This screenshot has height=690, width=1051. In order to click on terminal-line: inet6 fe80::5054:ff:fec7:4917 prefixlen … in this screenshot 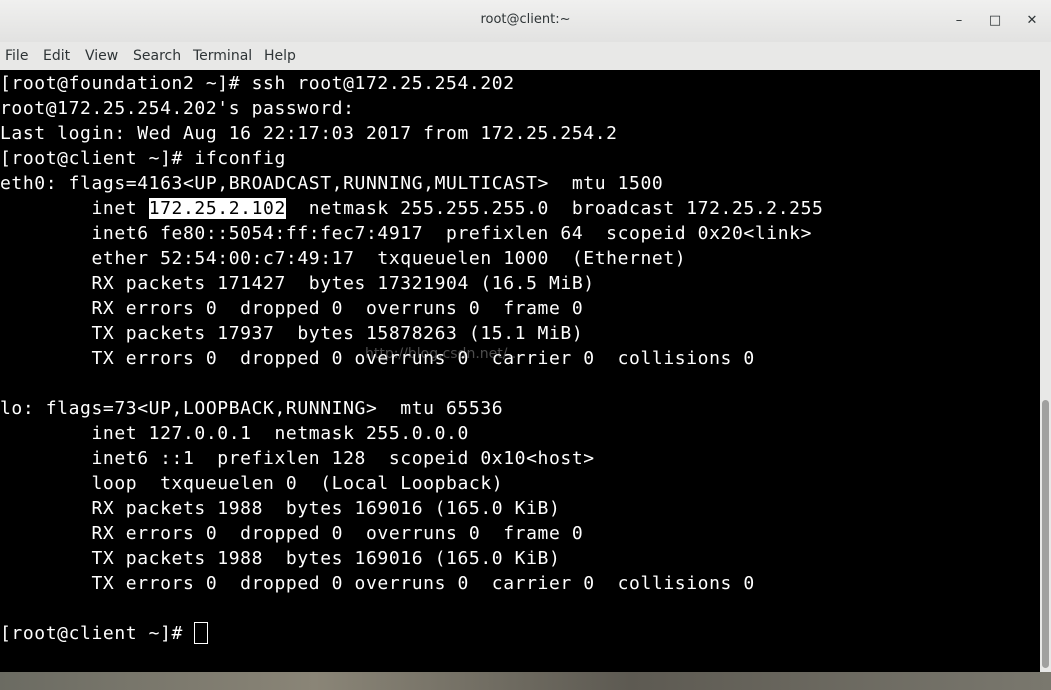, I will do `click(406, 233)`.